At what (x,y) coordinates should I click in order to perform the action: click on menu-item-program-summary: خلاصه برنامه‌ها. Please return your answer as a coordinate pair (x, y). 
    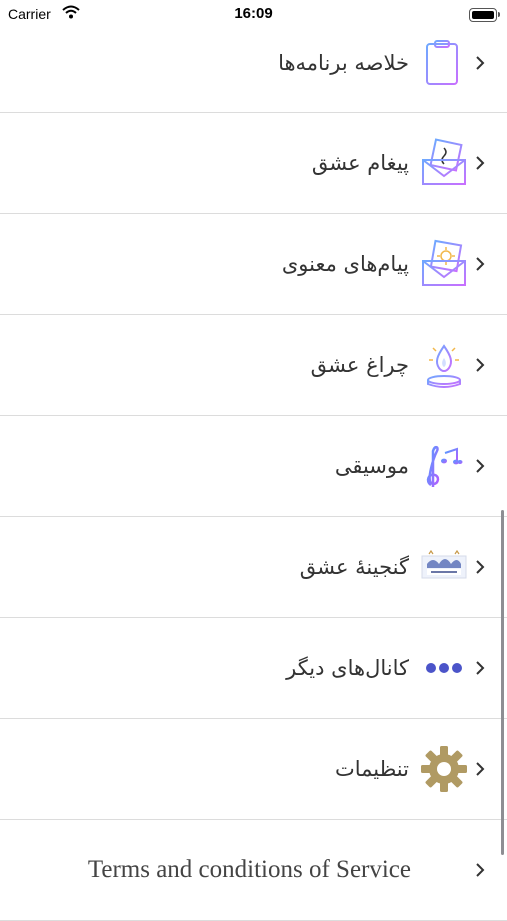
    Looking at the image, I should click on (253, 63).